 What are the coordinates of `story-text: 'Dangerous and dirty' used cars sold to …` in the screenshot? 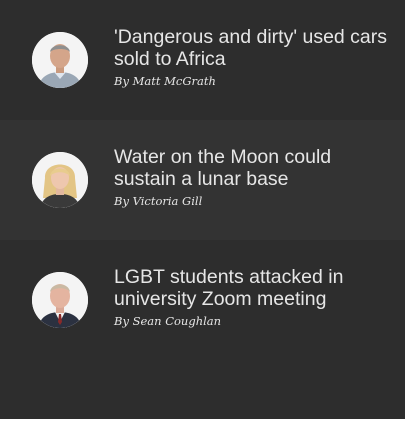 It's located at (254, 57).